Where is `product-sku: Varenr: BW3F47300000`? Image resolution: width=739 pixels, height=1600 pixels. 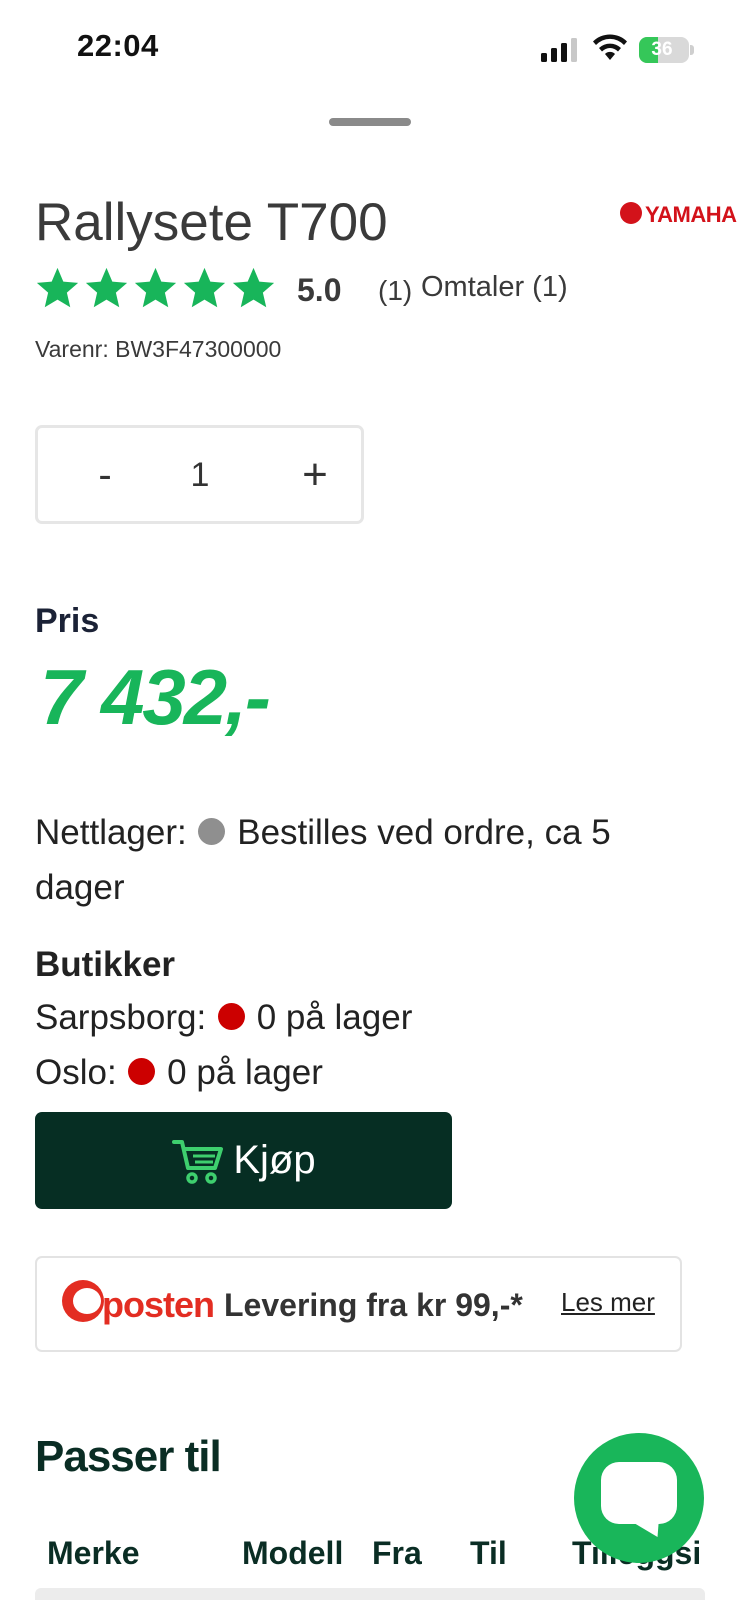
product-sku: Varenr: BW3F47300000 is located at coordinates (158, 349).